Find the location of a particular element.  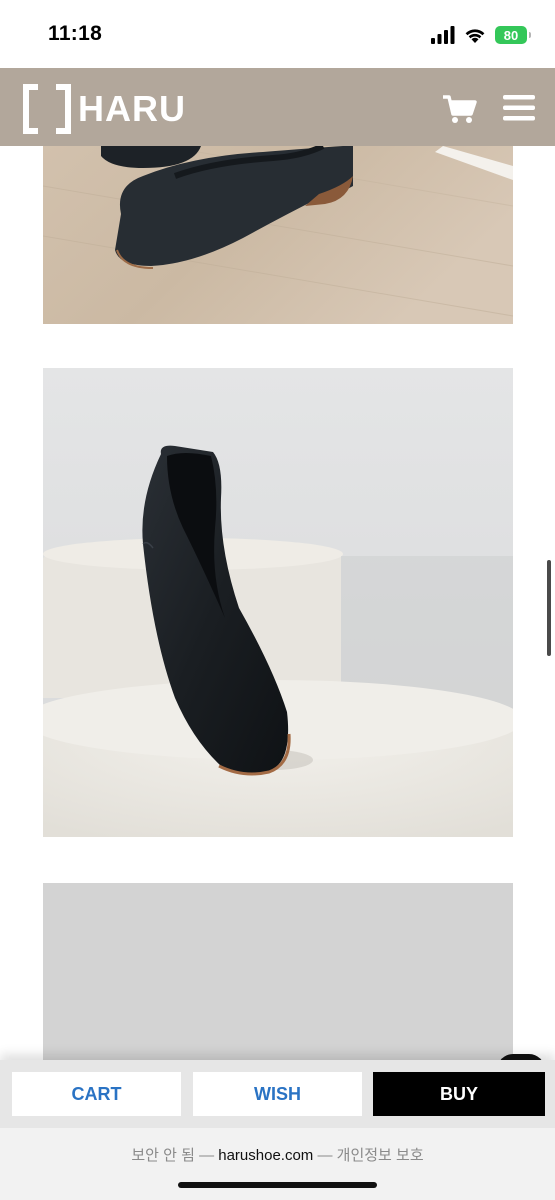

wish-button: WISH is located at coordinates (277, 1094).